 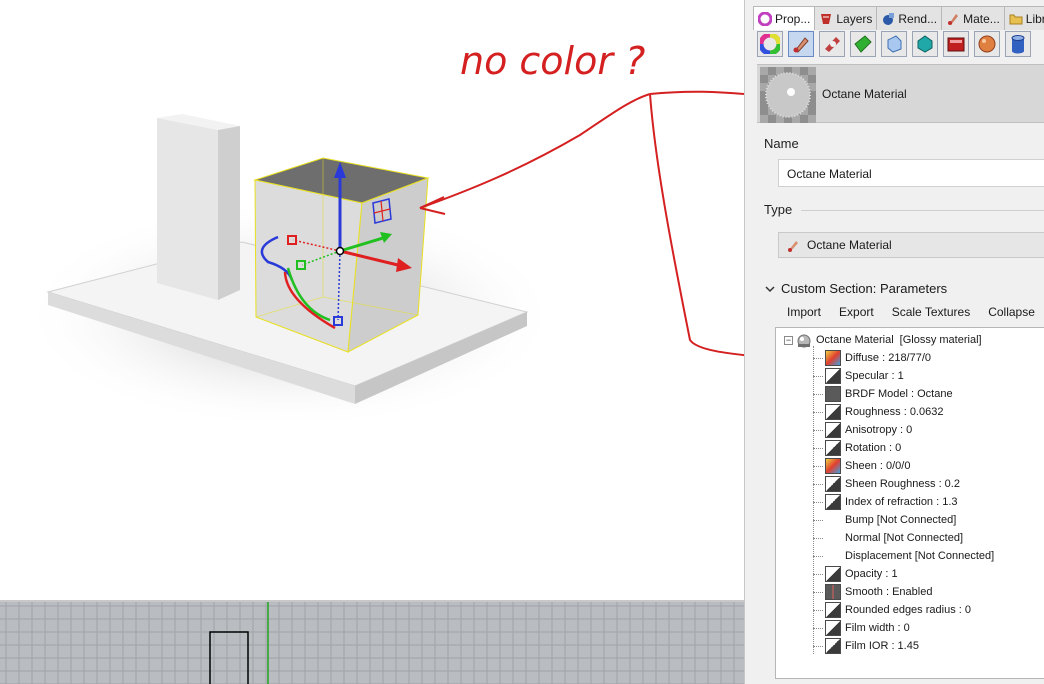 What do you see at coordinates (904, 538) in the screenshot?
I see `tree-item-label: Normal [Not Connected]` at bounding box center [904, 538].